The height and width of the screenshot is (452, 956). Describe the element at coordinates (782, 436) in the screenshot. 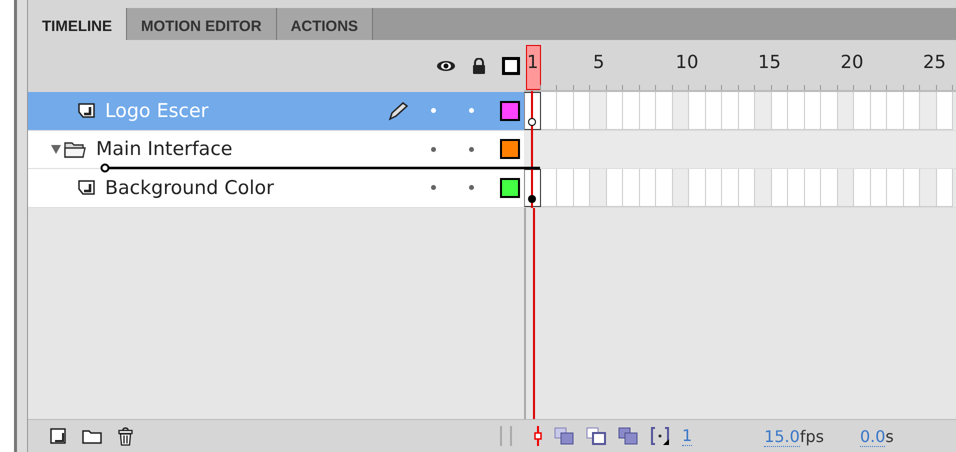

I see `frame-rate-field: 15.0` at that location.